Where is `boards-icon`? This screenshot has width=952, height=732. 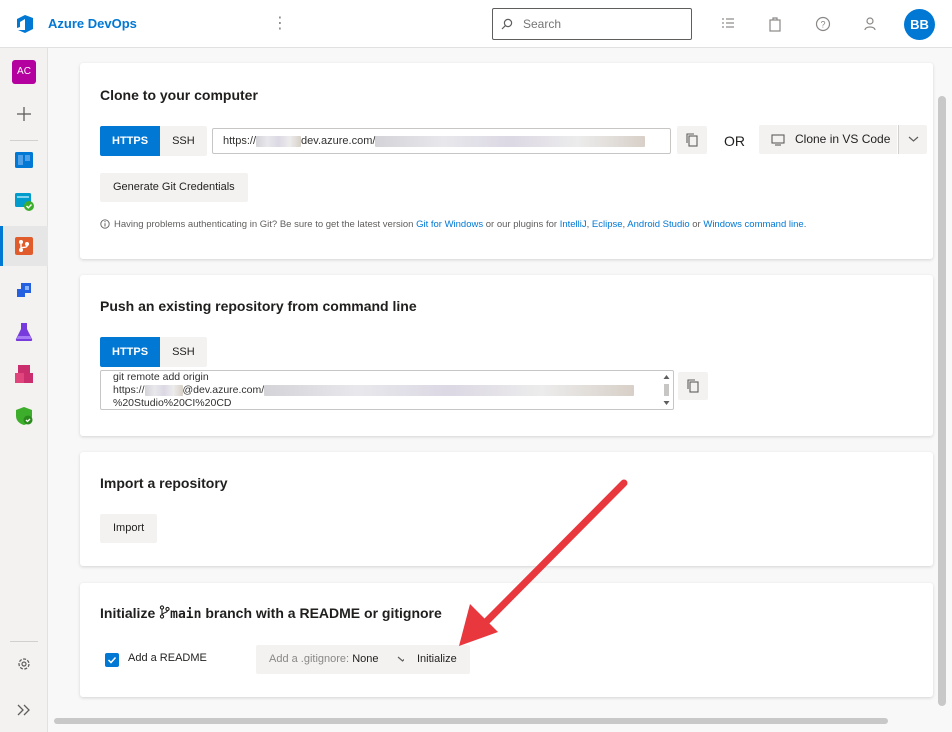
boards-icon is located at coordinates (24, 160).